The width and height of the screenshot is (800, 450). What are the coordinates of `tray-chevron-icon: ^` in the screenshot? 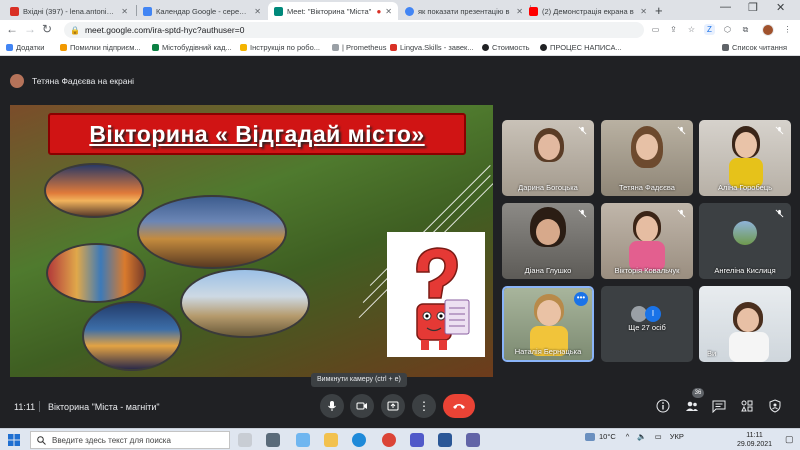 It's located at (628, 436).